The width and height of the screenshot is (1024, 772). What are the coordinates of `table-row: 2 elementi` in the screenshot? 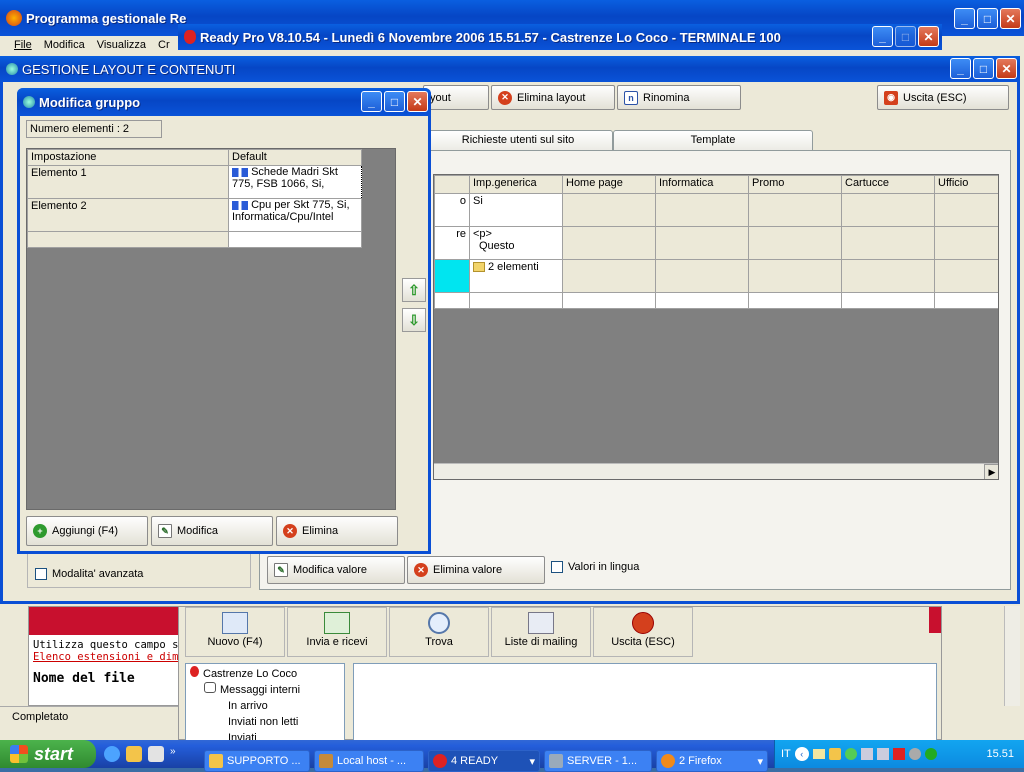 It's located at (716, 276).